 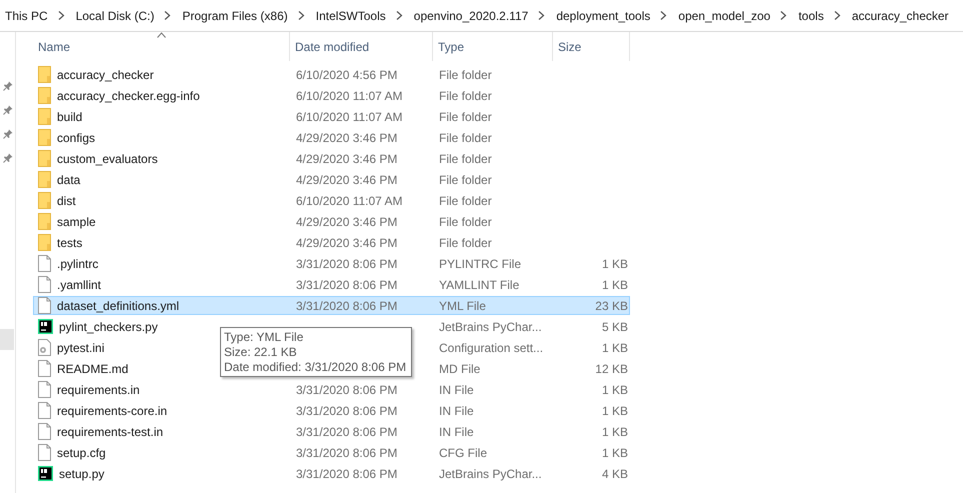 What do you see at coordinates (118, 305) in the screenshot?
I see `file-name: dataset_definitions.yml` at bounding box center [118, 305].